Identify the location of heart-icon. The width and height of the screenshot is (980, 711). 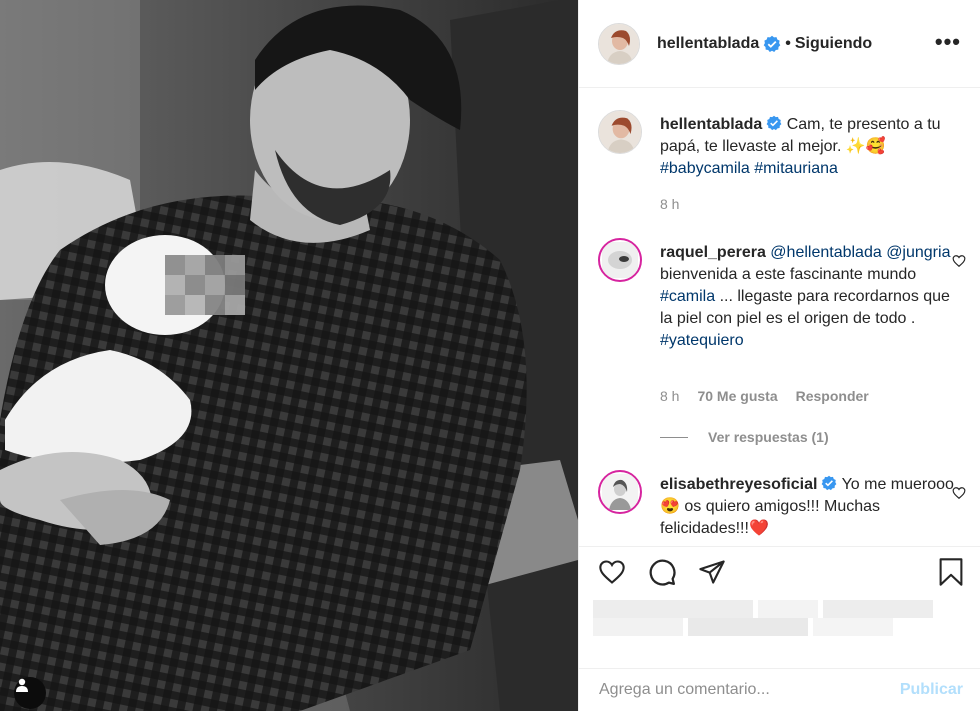
(612, 571).